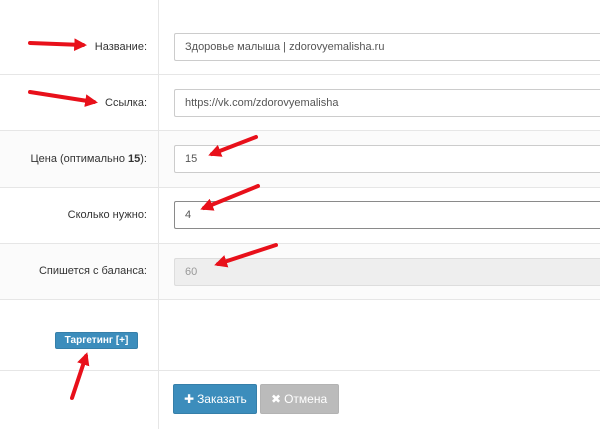 The image size is (600, 429). What do you see at coordinates (126, 103) in the screenshot?
I see `link-label: Ссылка:` at bounding box center [126, 103].